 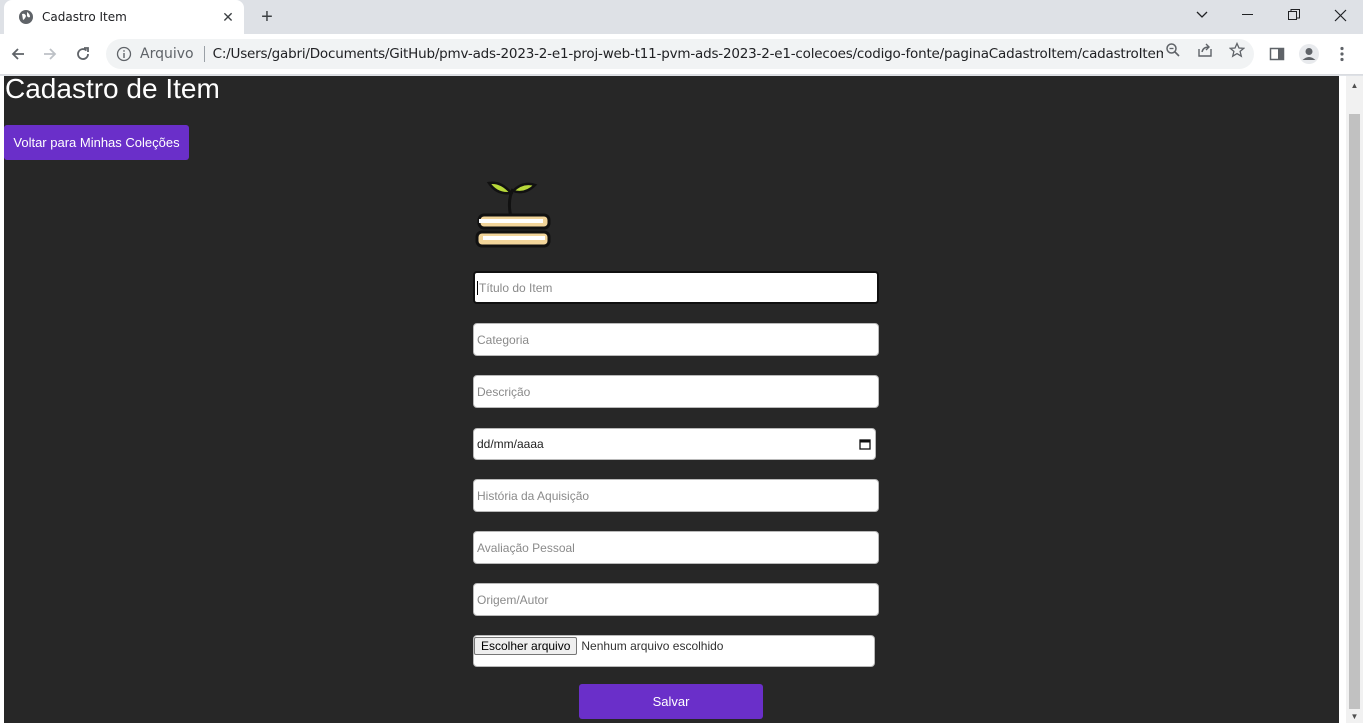 I want to click on description-input: Descrição, so click(x=676, y=391).